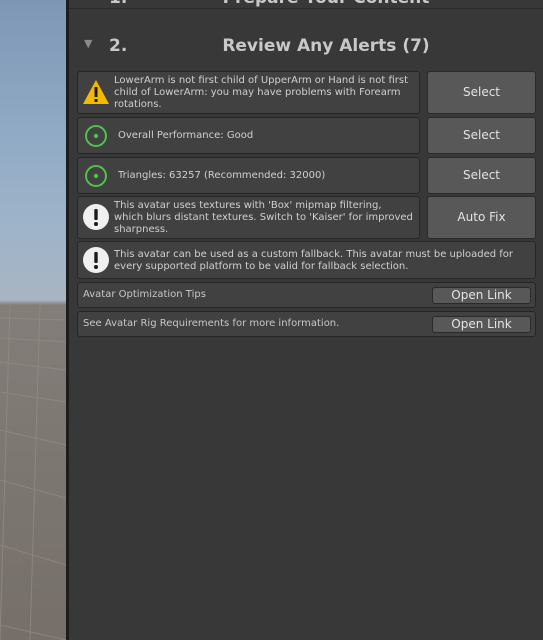 This screenshot has width=543, height=640. I want to click on section-review-header: ▼ 2. Review Any Alerts (7), so click(306, 46).